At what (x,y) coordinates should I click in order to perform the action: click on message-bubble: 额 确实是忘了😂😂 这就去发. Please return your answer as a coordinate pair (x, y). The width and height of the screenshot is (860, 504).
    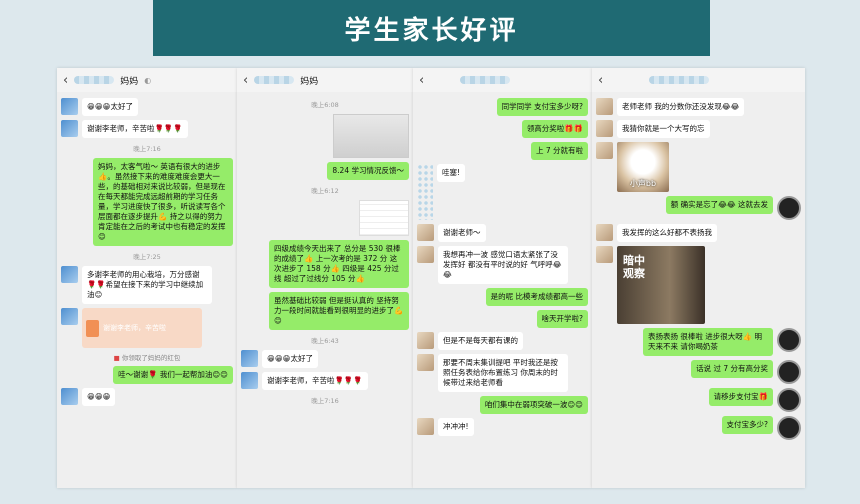
    Looking at the image, I should click on (719, 205).